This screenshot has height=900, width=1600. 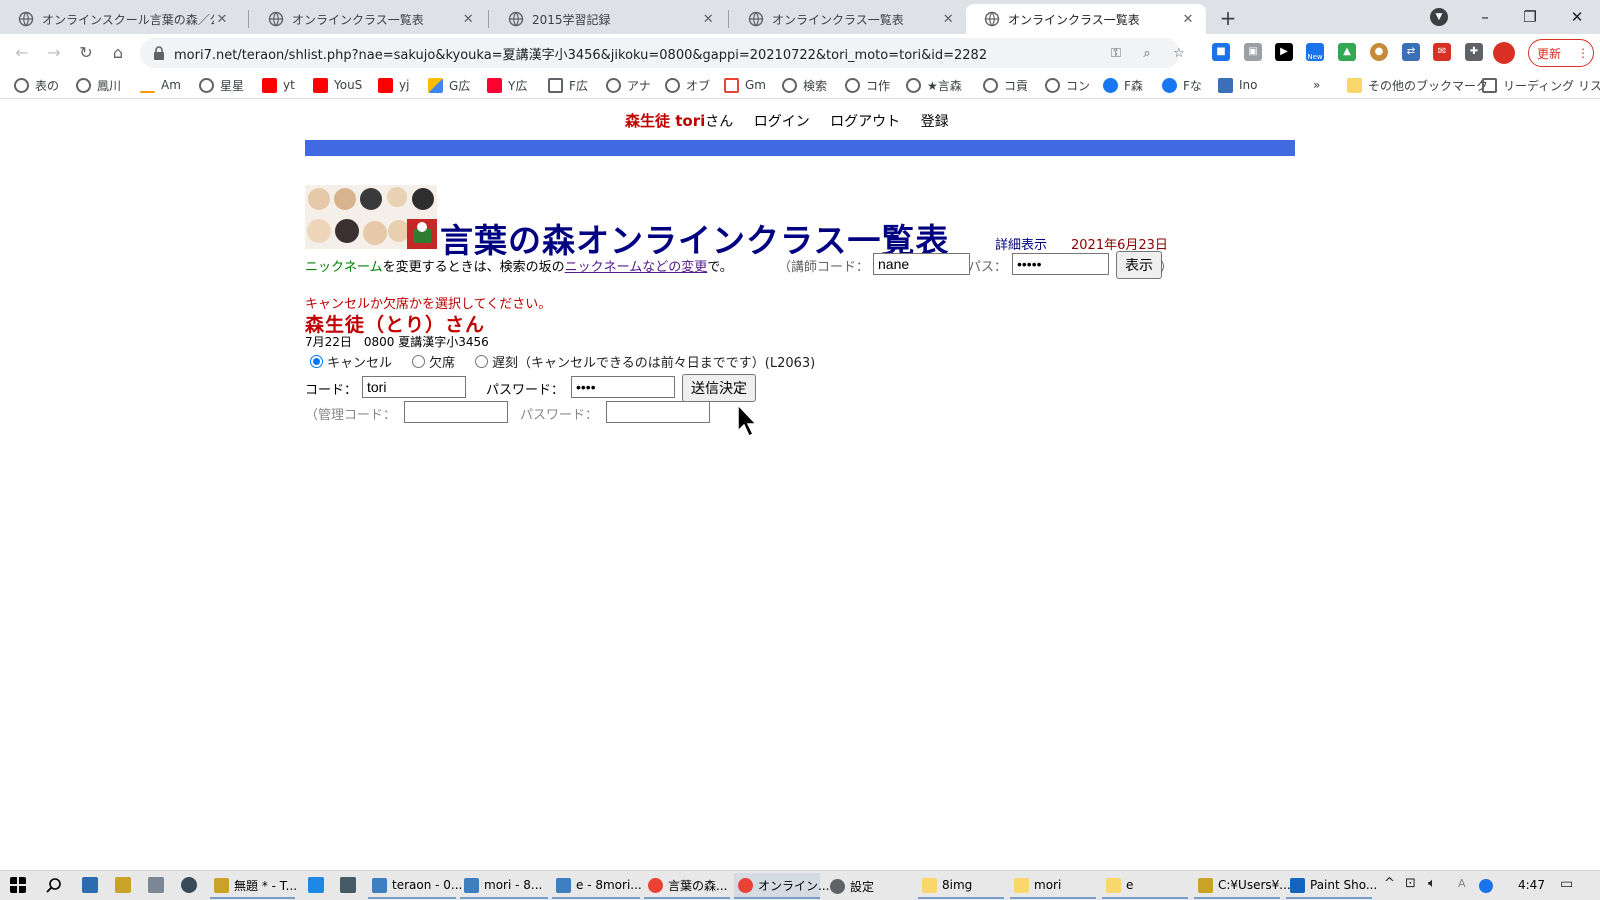 I want to click on teacher-pass-input, so click(x=1060, y=264).